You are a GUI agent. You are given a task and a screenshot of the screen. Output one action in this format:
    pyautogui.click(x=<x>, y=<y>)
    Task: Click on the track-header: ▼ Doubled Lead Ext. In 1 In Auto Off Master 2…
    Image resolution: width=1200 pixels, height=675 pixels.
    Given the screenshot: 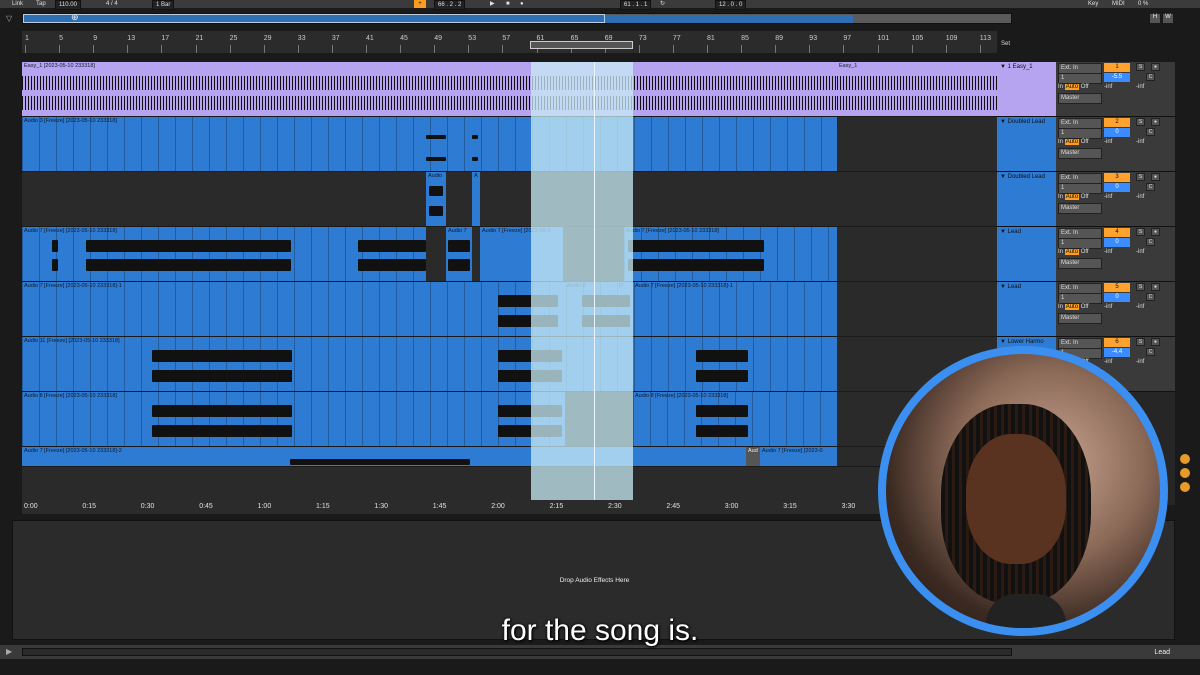 What is the action you would take?
    pyautogui.click(x=1086, y=144)
    